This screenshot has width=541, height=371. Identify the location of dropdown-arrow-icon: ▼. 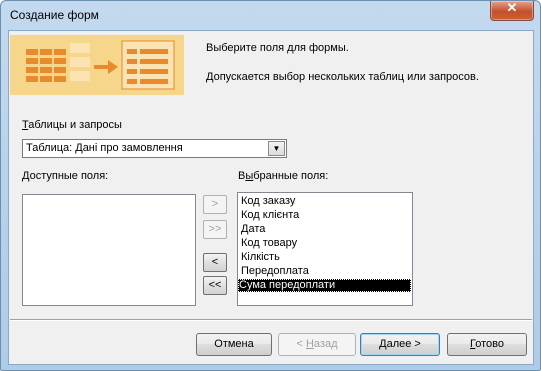
(276, 148).